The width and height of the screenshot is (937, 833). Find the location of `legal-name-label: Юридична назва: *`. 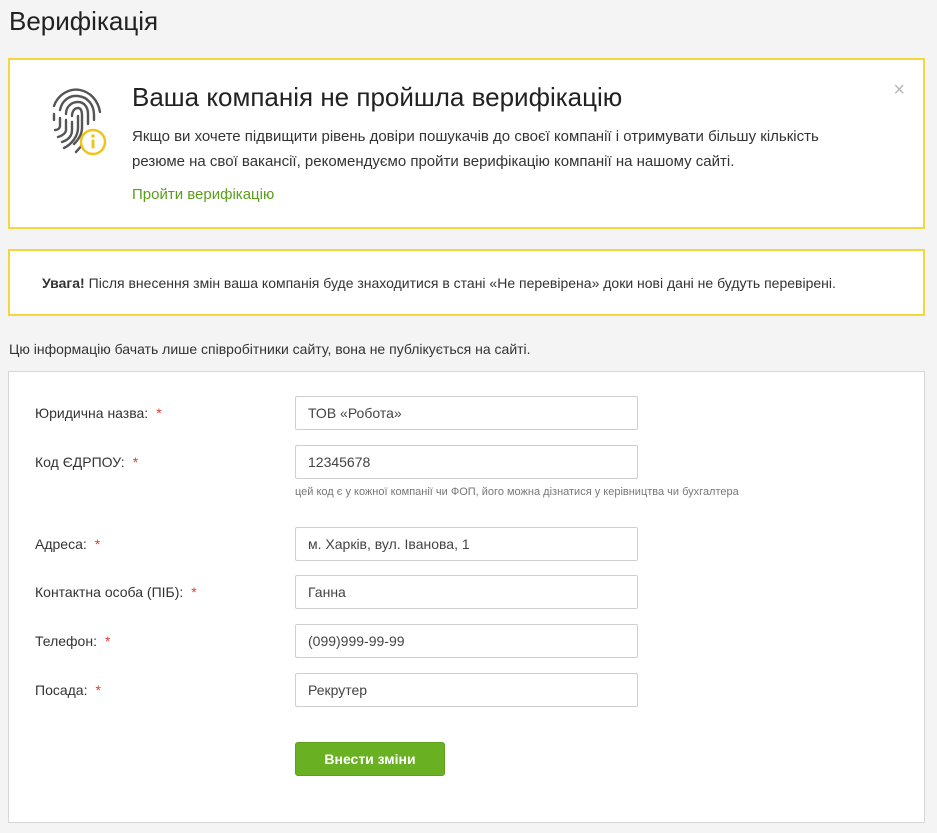

legal-name-label: Юридична назва: * is located at coordinates (98, 413).